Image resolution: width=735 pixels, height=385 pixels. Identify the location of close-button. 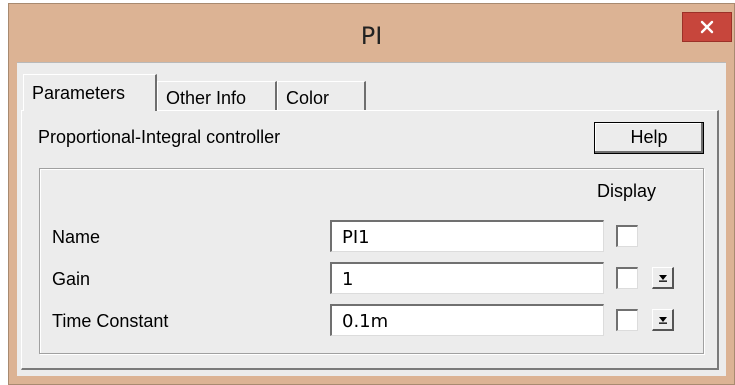
(707, 27).